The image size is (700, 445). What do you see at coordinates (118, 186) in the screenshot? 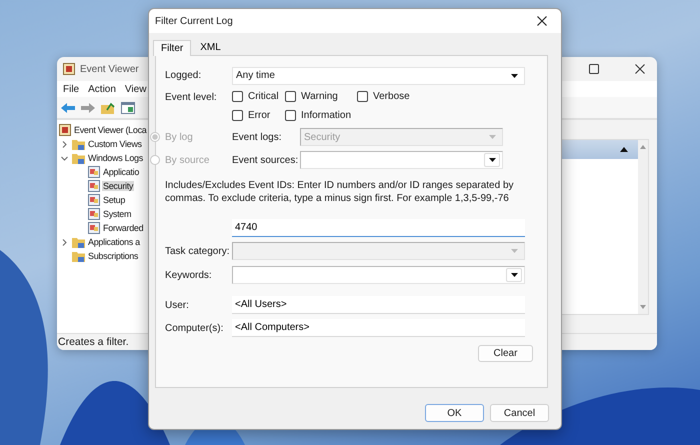
I see `tree-item: Security` at bounding box center [118, 186].